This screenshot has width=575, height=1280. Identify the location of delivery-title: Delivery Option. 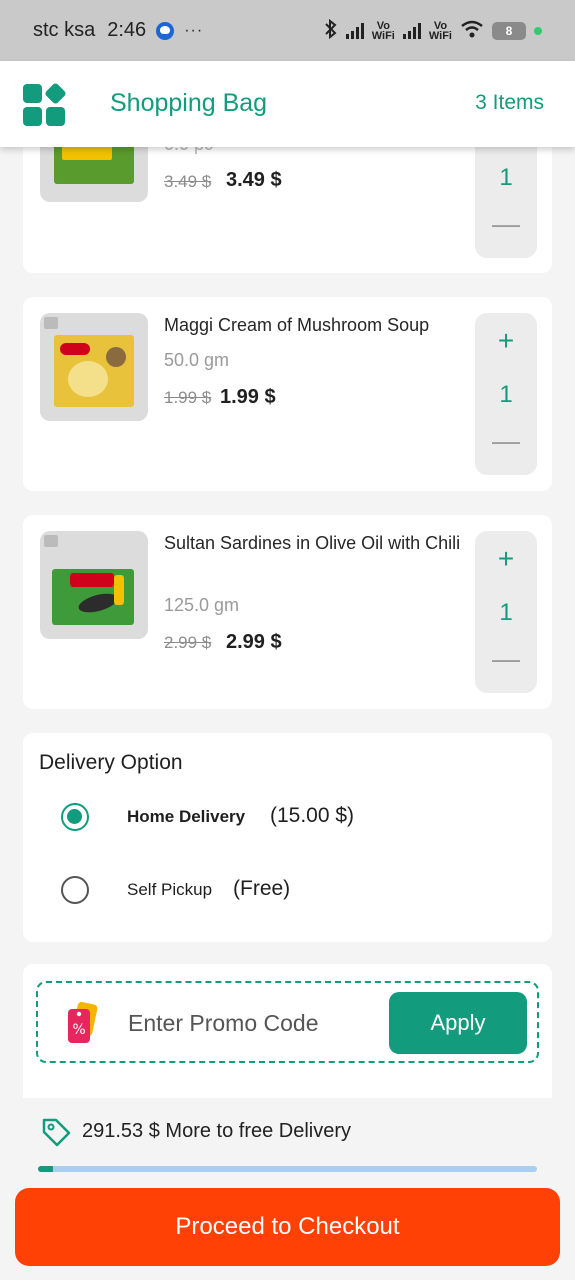
(111, 762).